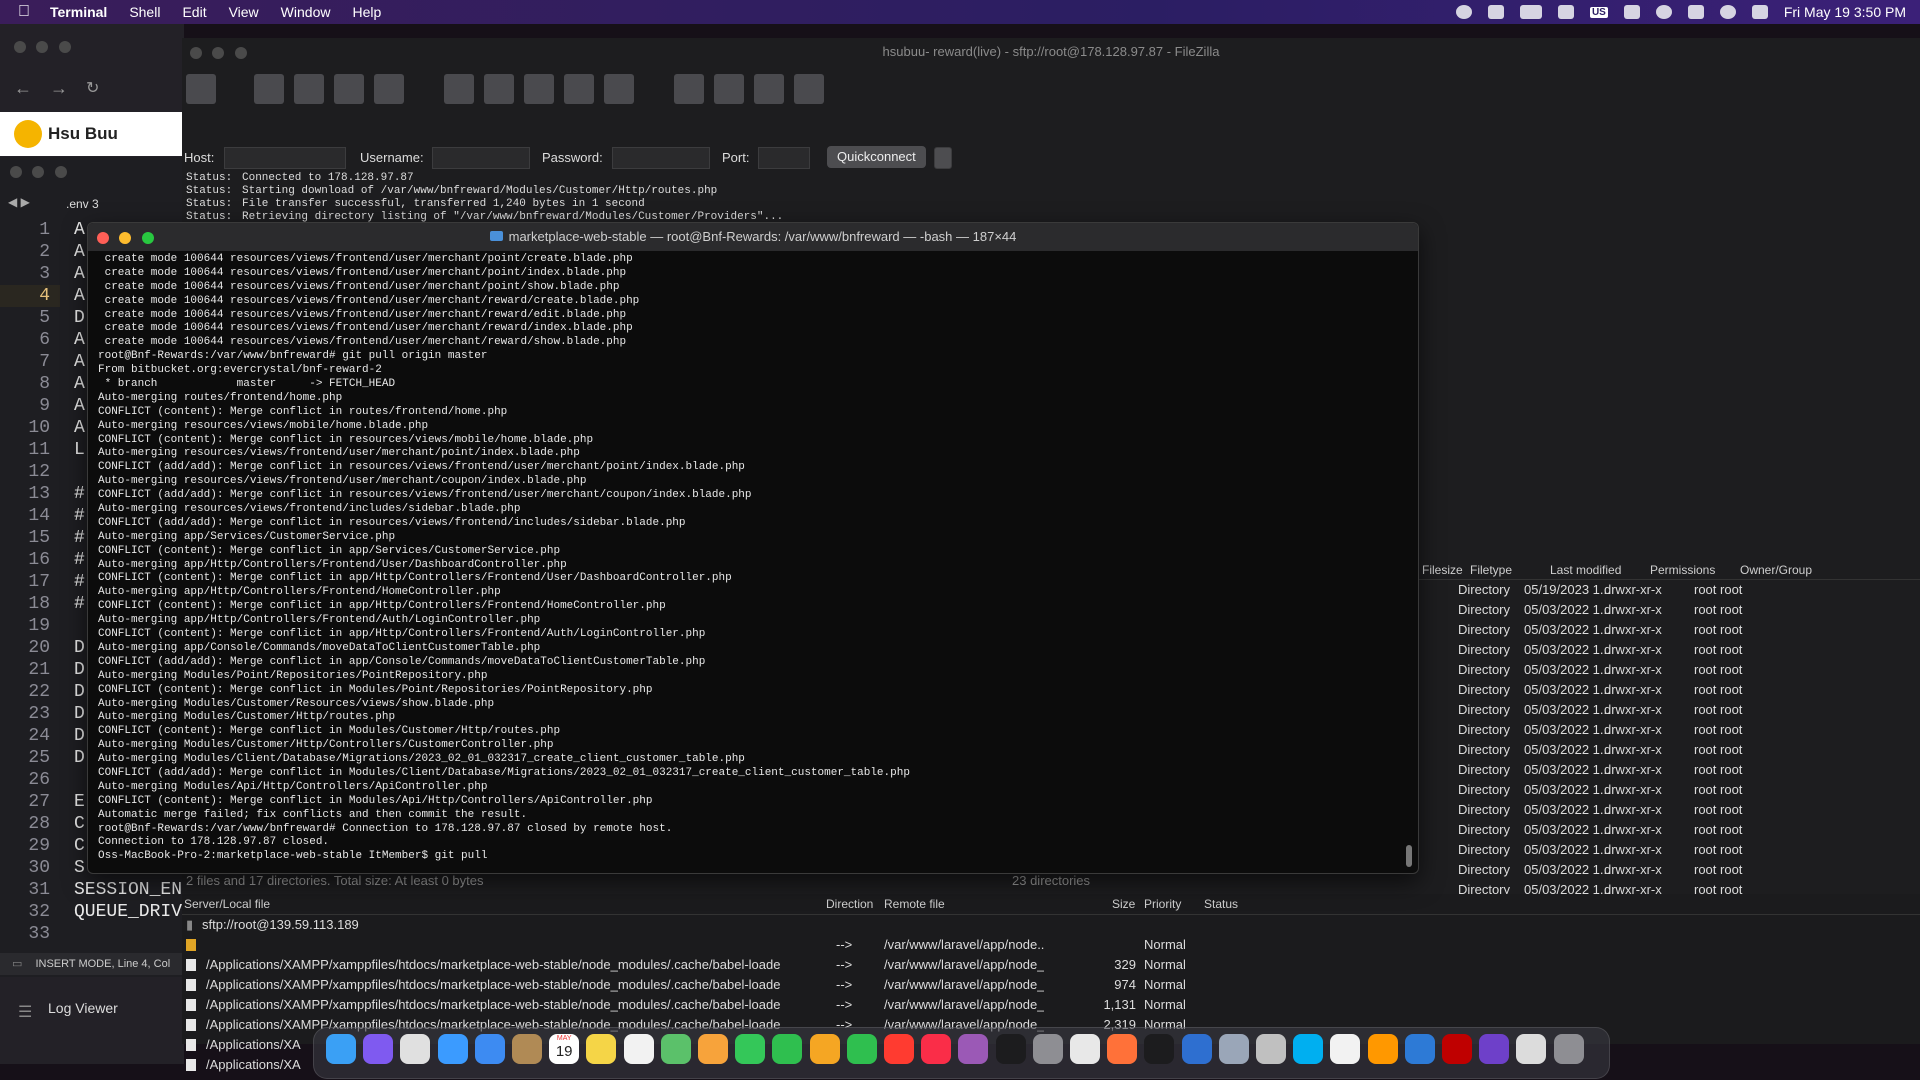  What do you see at coordinates (194, 12) in the screenshot?
I see `menu-edit: Edit` at bounding box center [194, 12].